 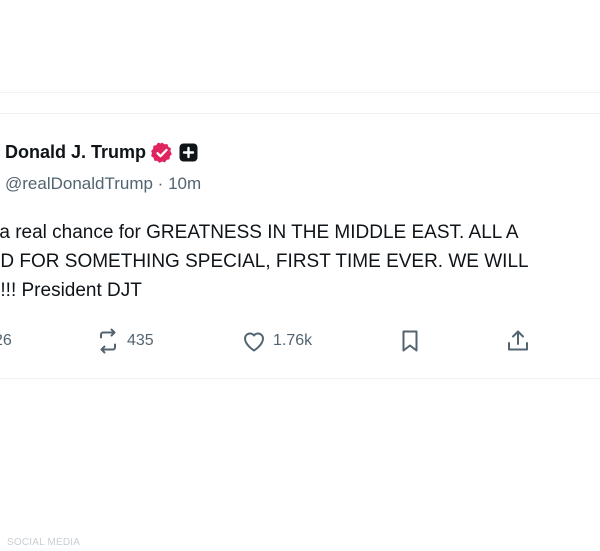 What do you see at coordinates (75, 152) in the screenshot?
I see `author-name: Donald J. Trump` at bounding box center [75, 152].